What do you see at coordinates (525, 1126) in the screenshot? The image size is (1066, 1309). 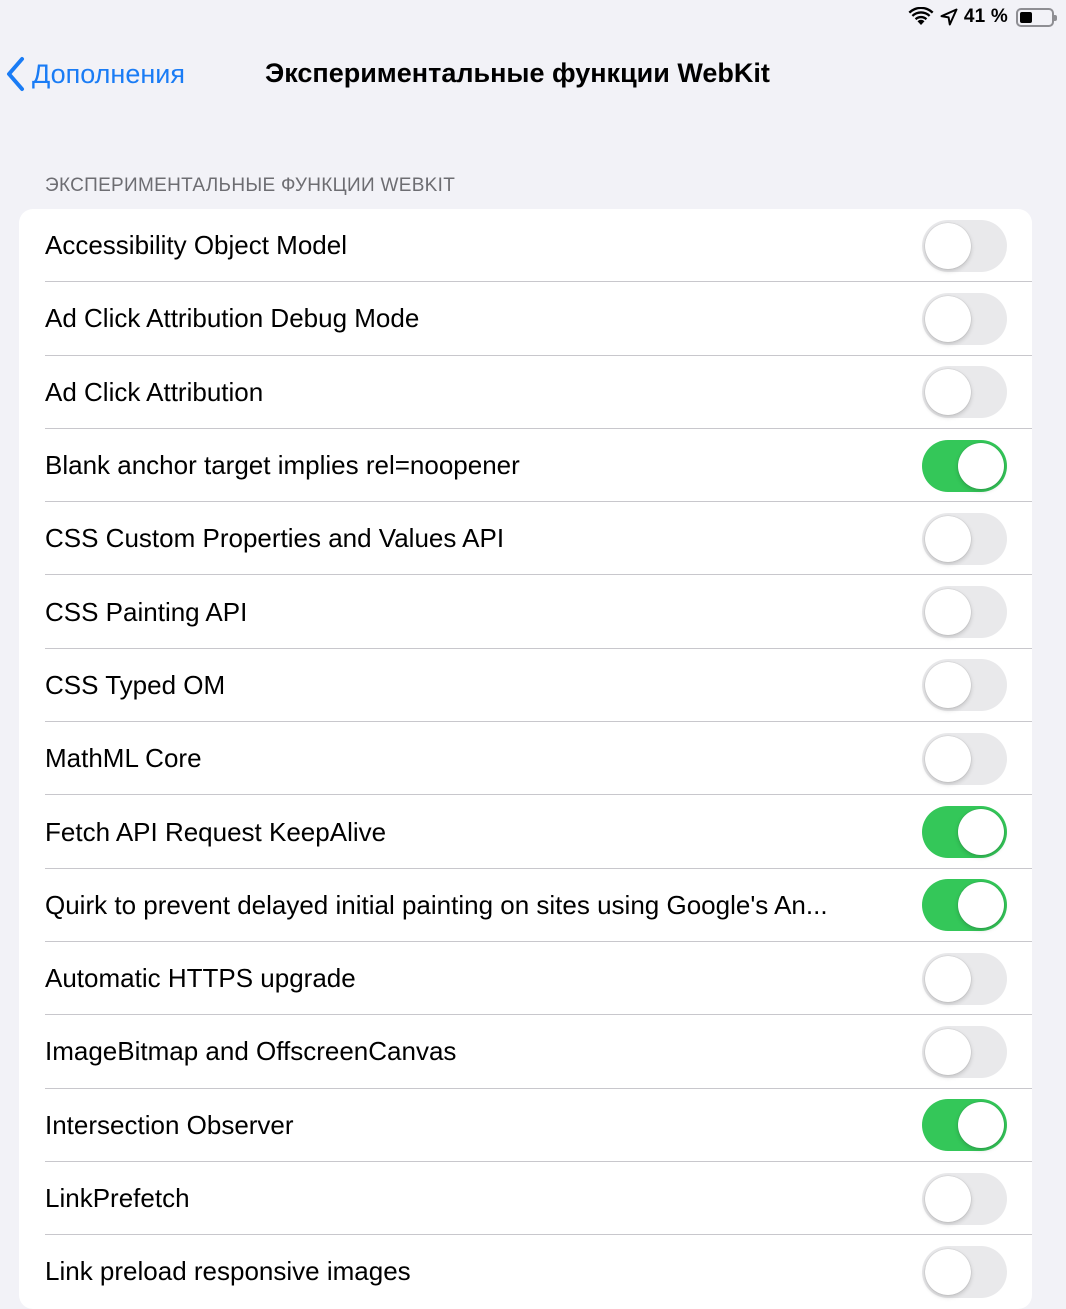 I see `setting-row: Intersection Observer` at bounding box center [525, 1126].